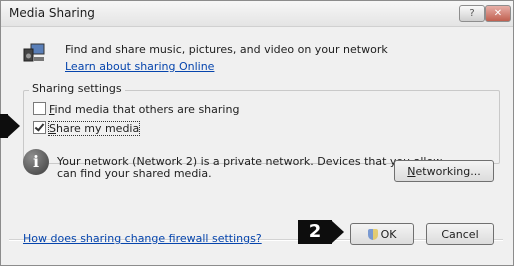  Describe the element at coordinates (34, 52) in the screenshot. I see `media-sharing-icon` at that location.